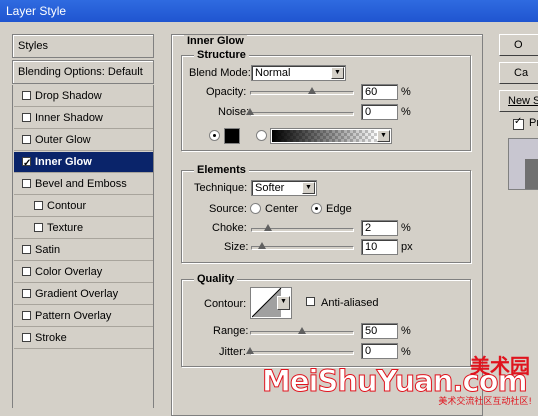 The image size is (538, 416). Describe the element at coordinates (255, 208) in the screenshot. I see `source-center-radio` at that location.